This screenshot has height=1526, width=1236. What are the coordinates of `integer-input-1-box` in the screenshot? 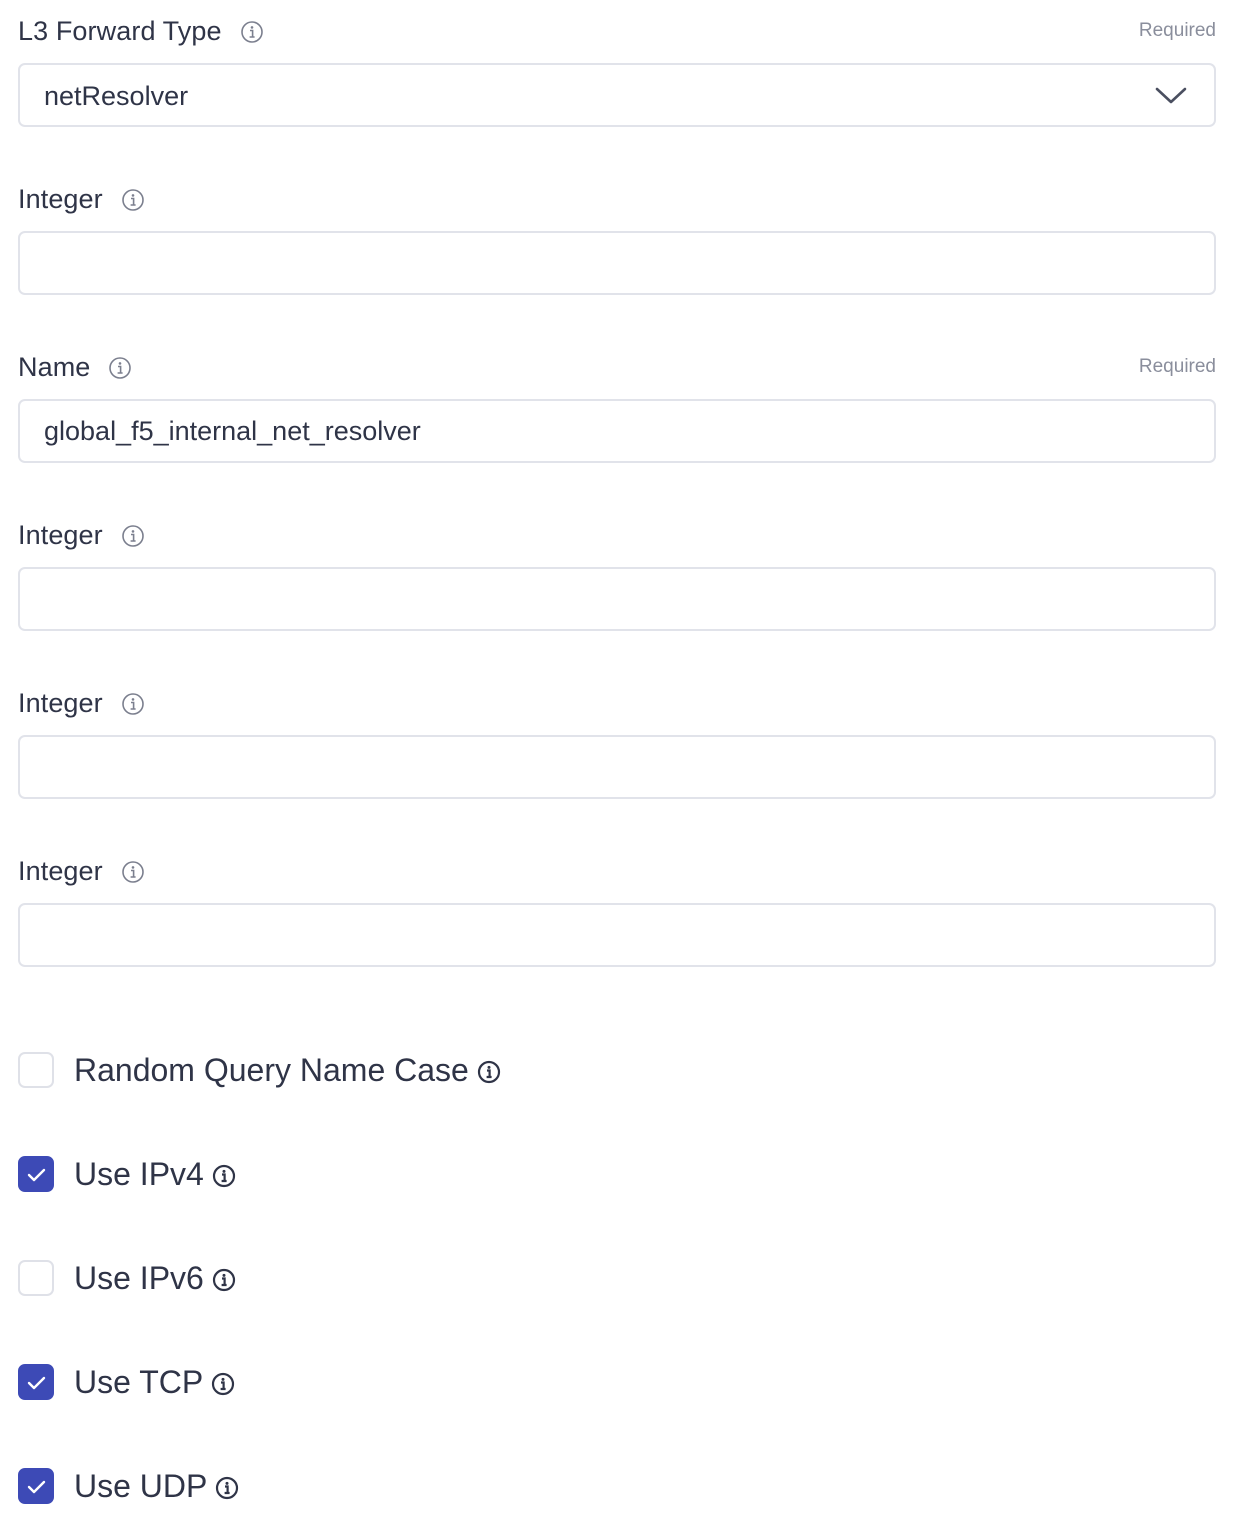 It's located at (617, 263).